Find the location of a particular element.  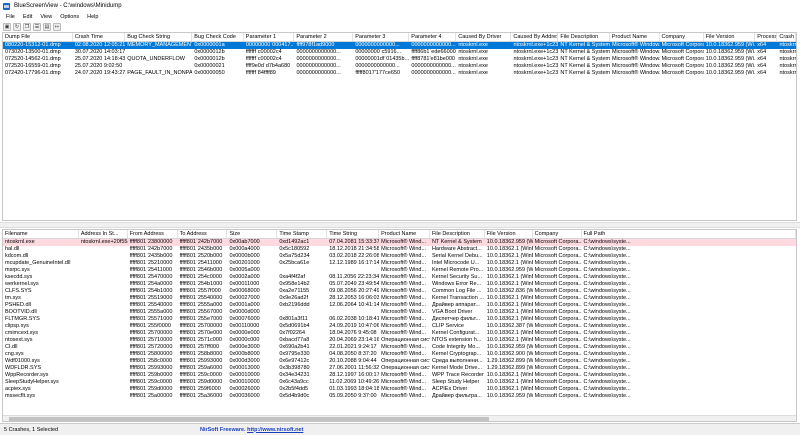

properties-icon: ☰ is located at coordinates (37, 26).